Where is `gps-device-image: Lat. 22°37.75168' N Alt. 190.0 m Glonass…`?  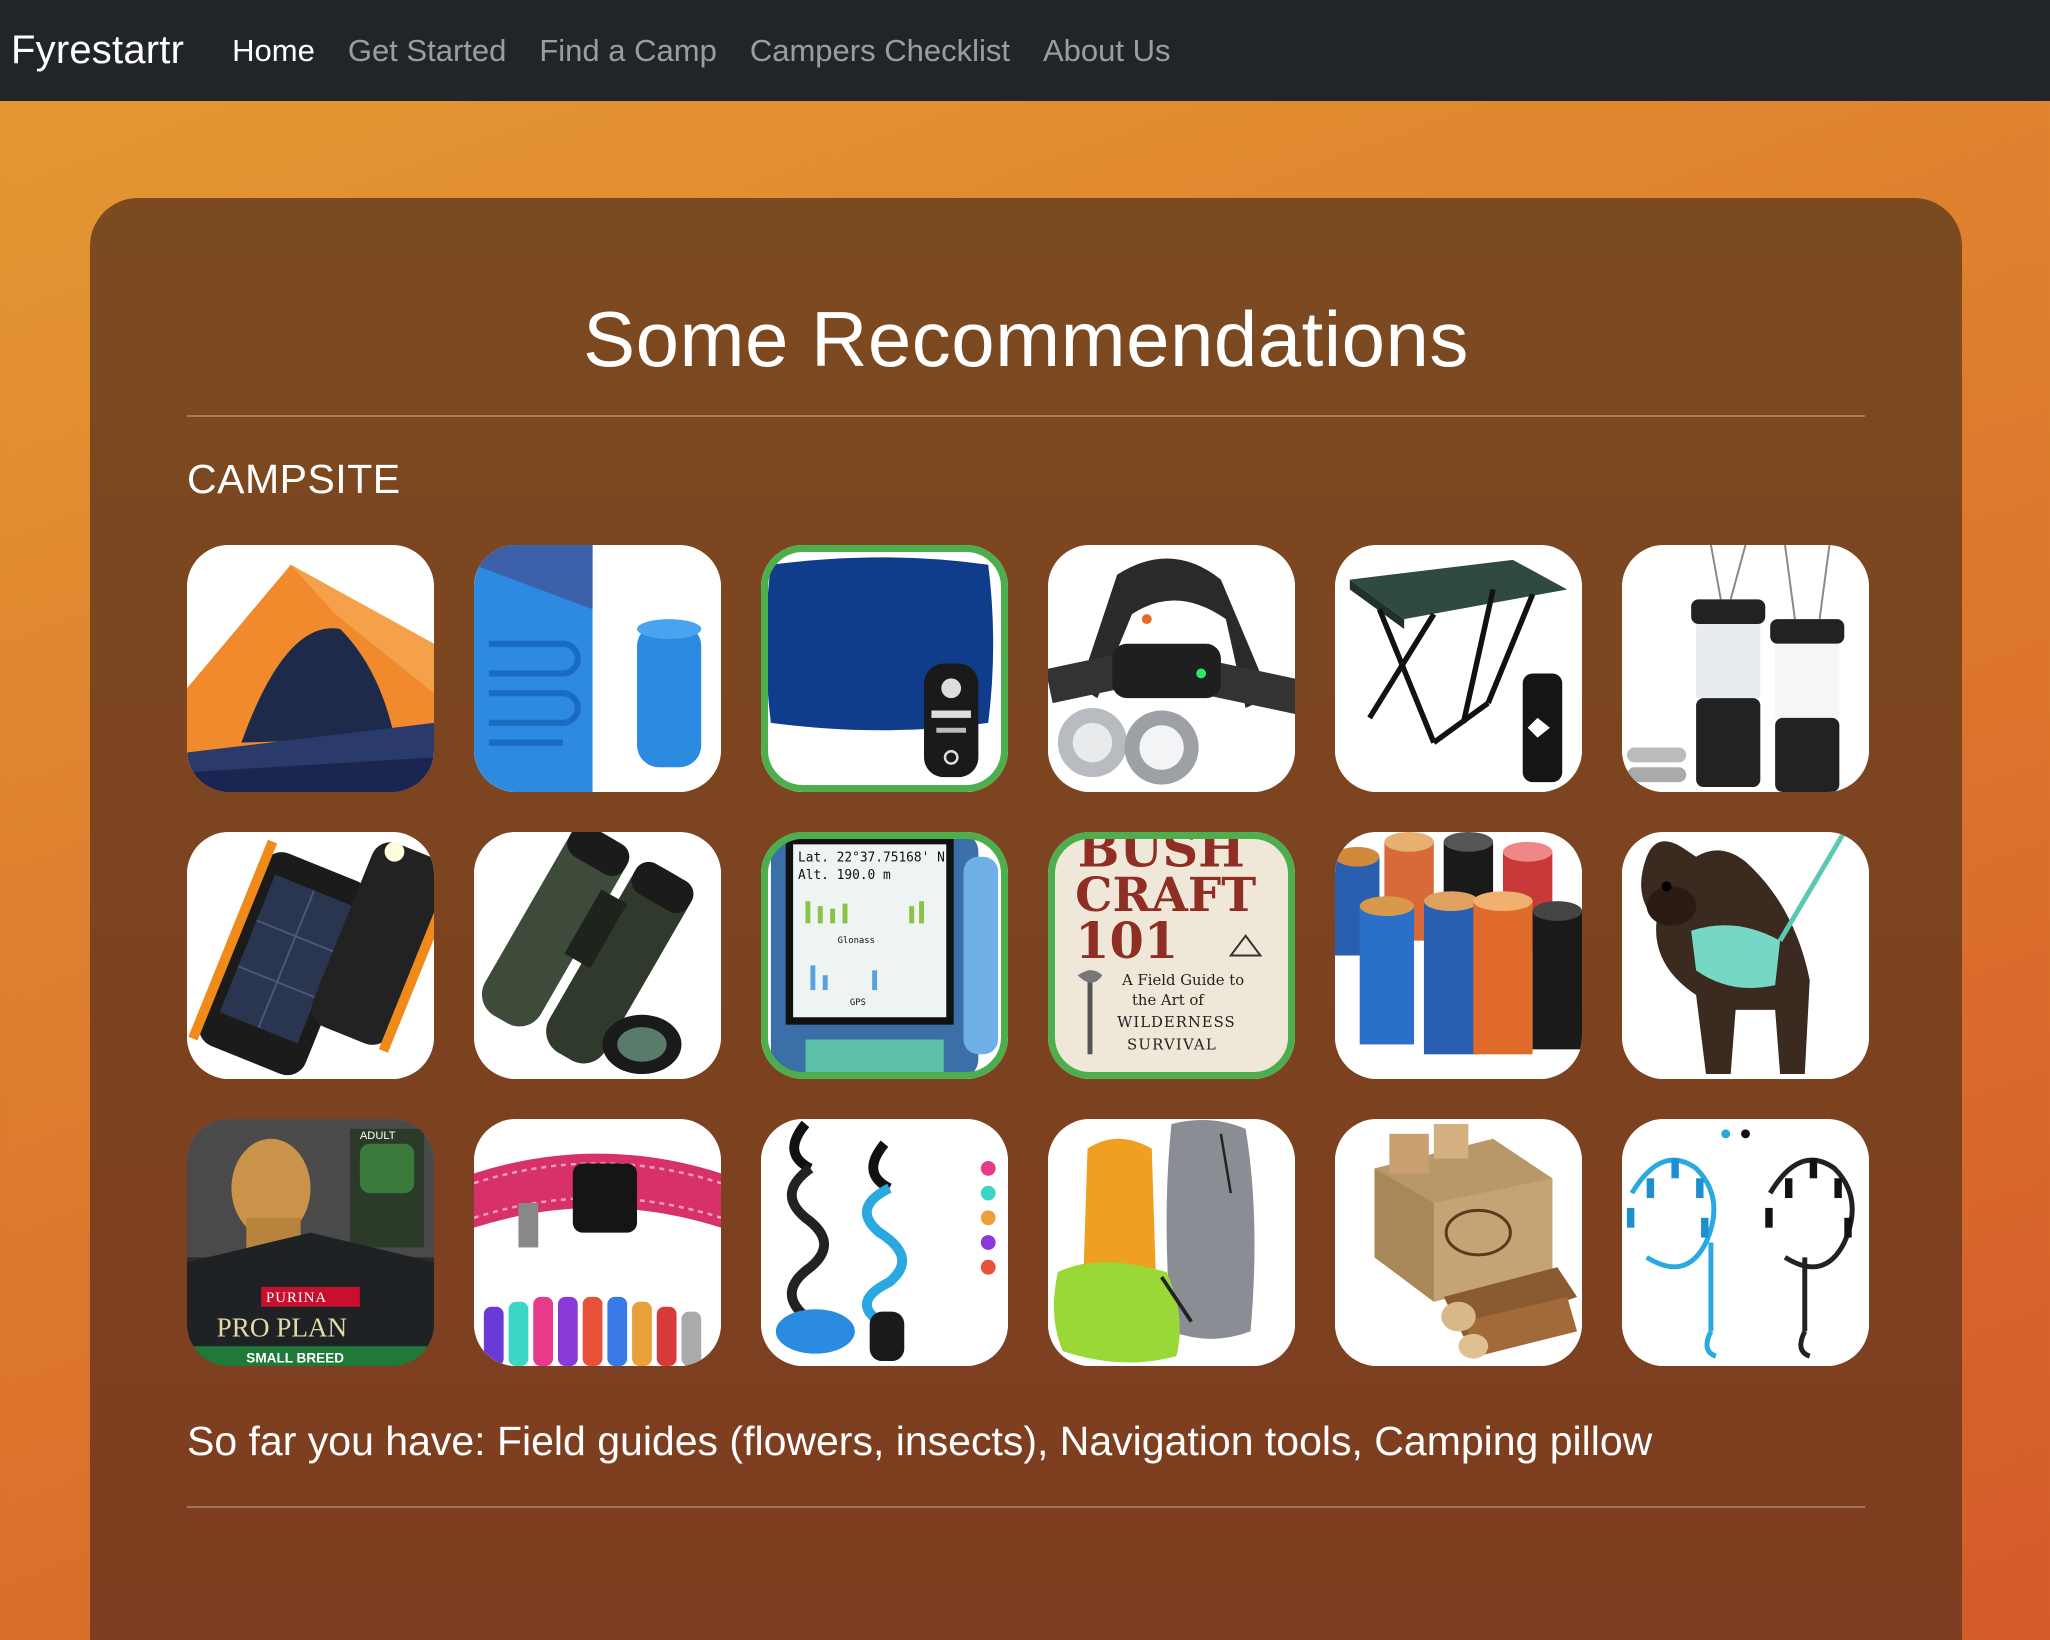
gps-device-image: Lat. 22°37.75168' N Alt. 190.0 m Glonass… is located at coordinates (884, 955).